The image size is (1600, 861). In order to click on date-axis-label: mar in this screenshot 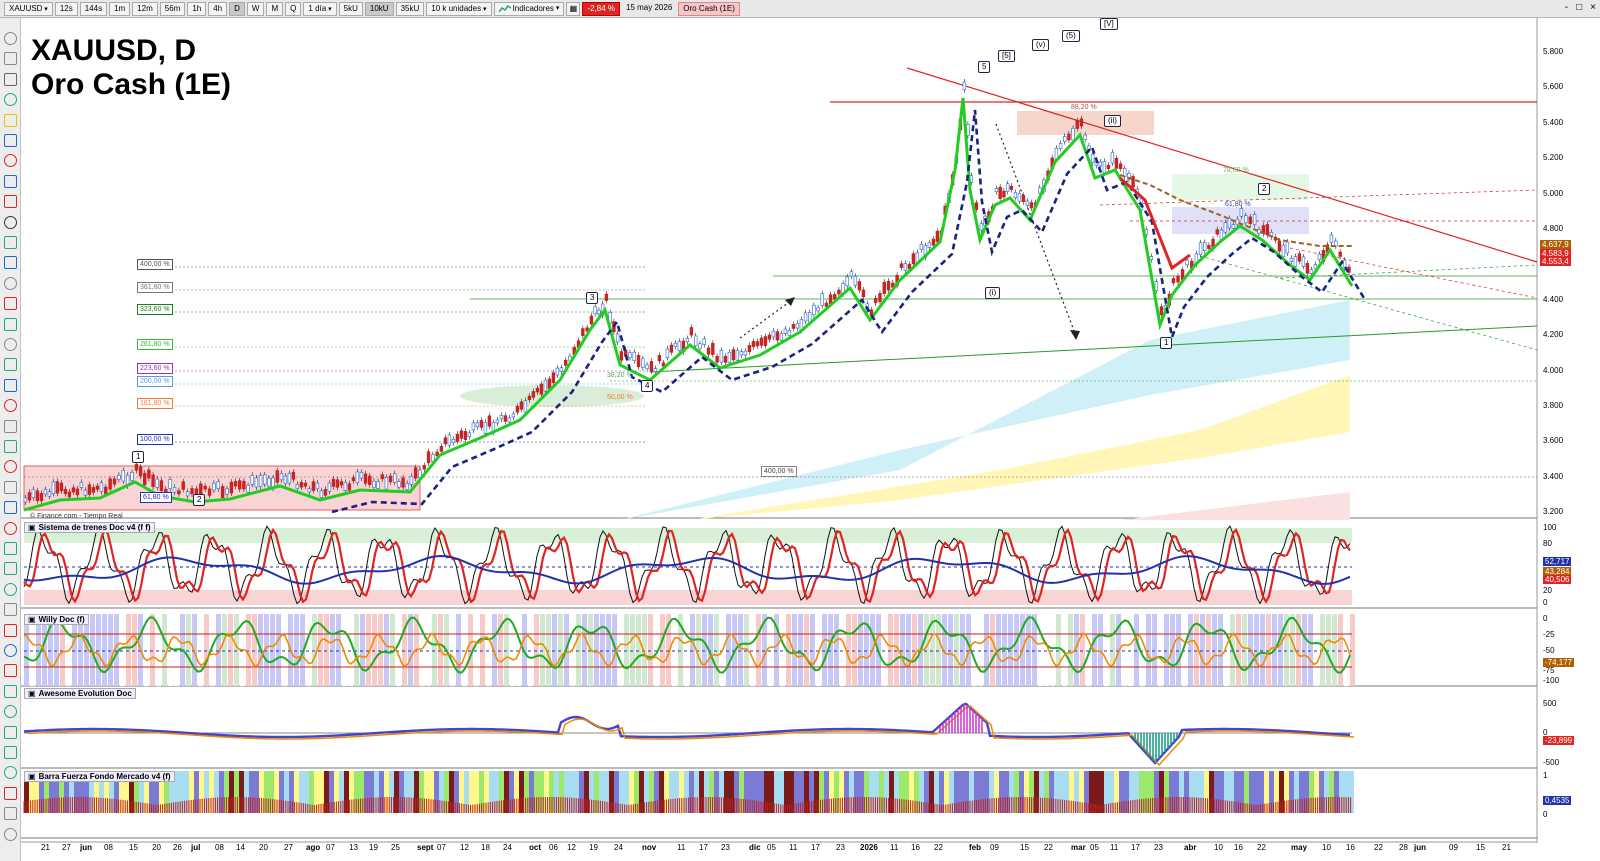, I will do `click(1078, 847)`.